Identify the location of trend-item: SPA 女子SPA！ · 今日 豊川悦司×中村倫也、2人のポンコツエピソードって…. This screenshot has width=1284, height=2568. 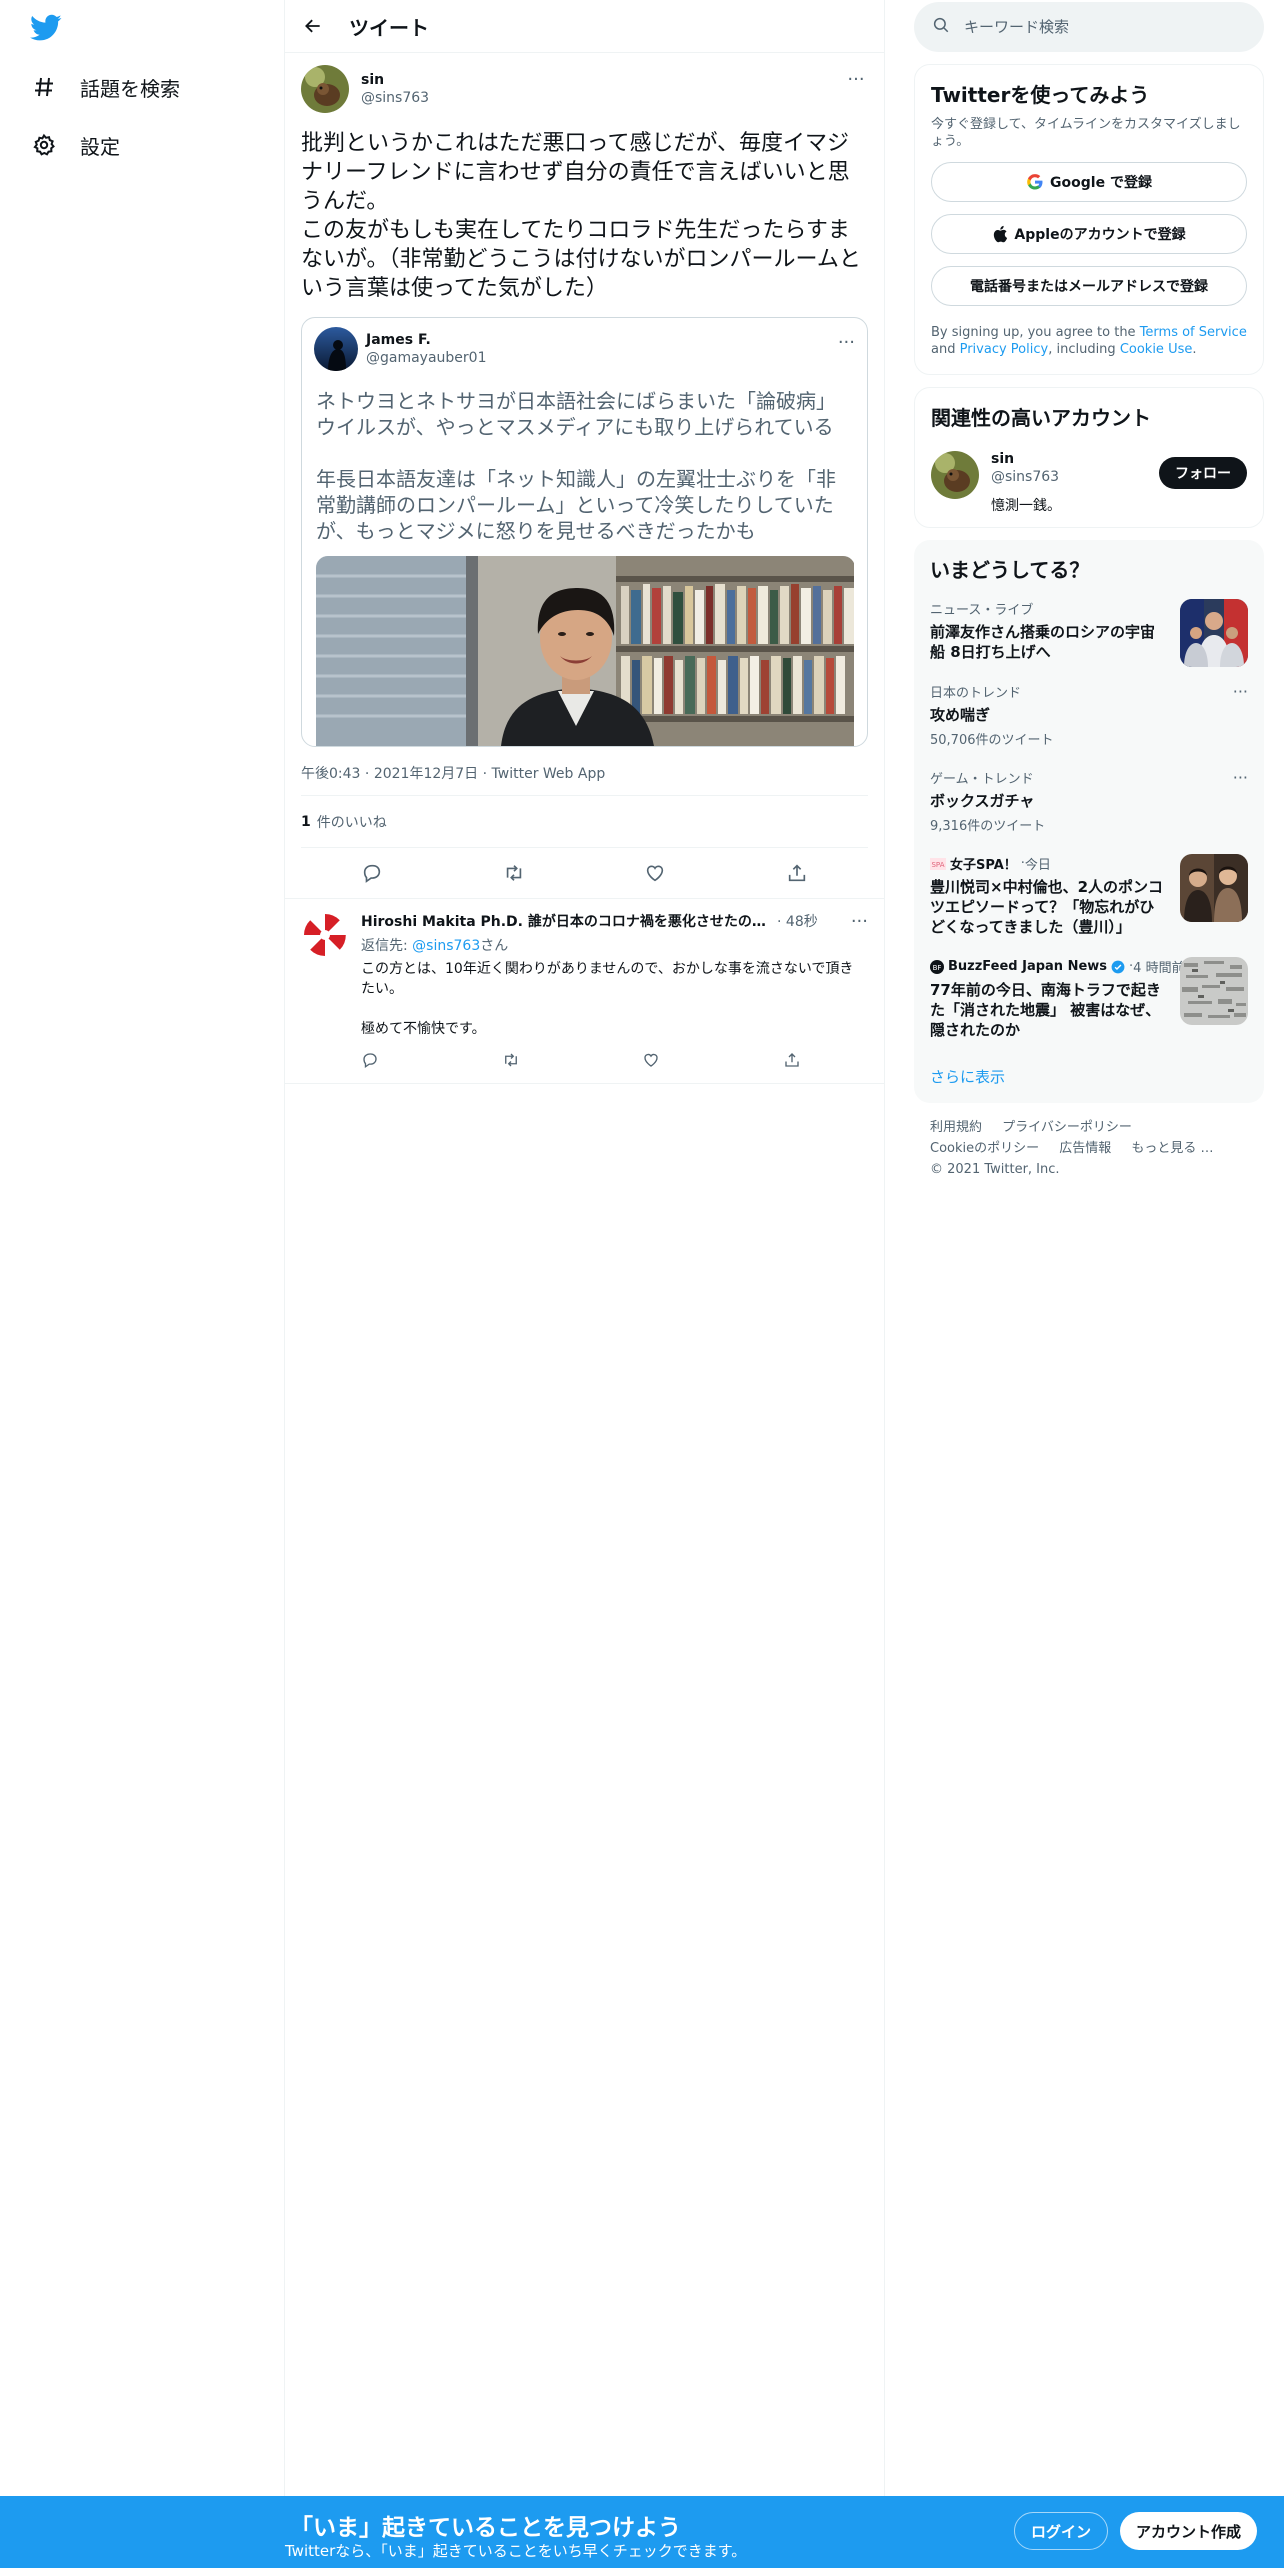
(1089, 895).